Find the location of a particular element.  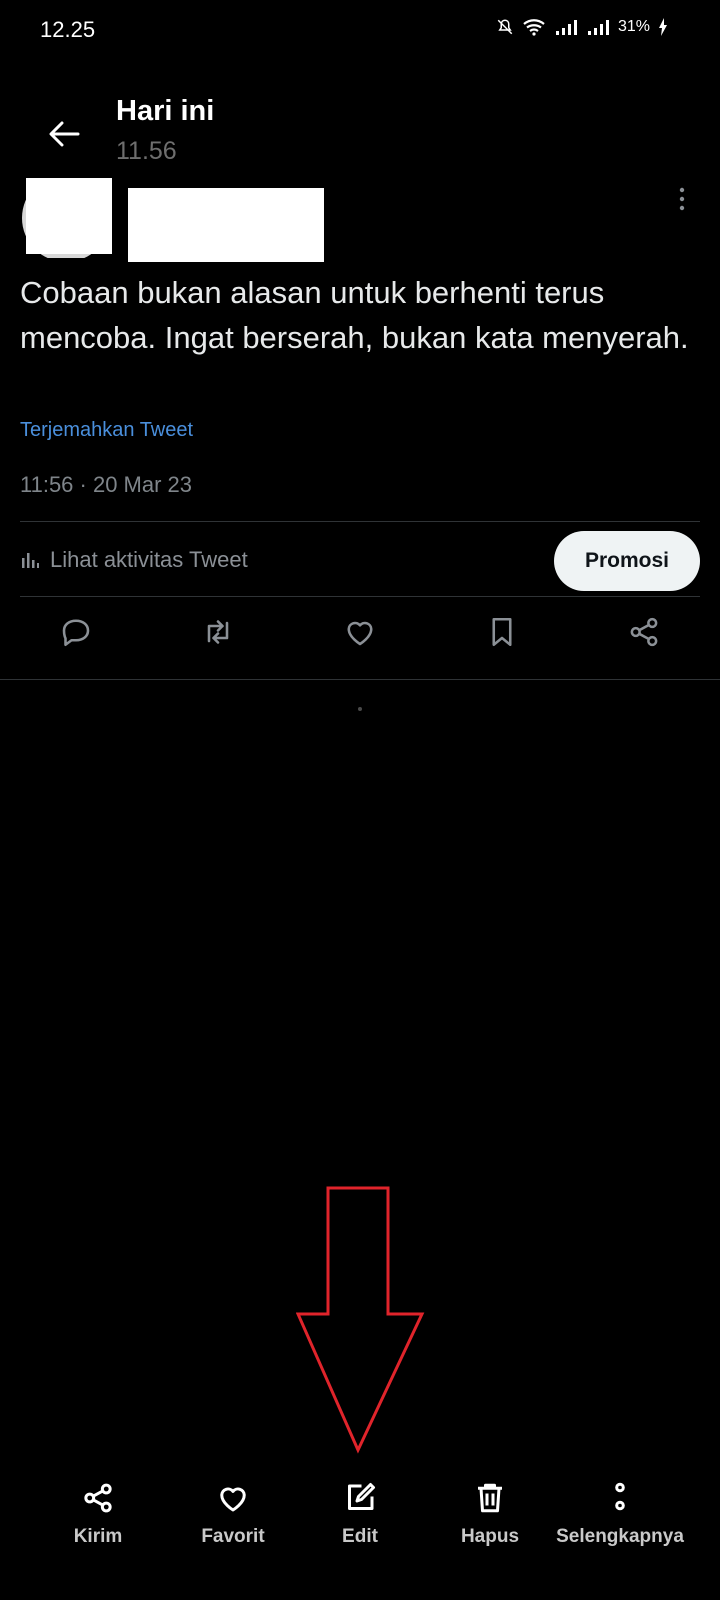

delete-label: Hapus is located at coordinates (490, 1536).